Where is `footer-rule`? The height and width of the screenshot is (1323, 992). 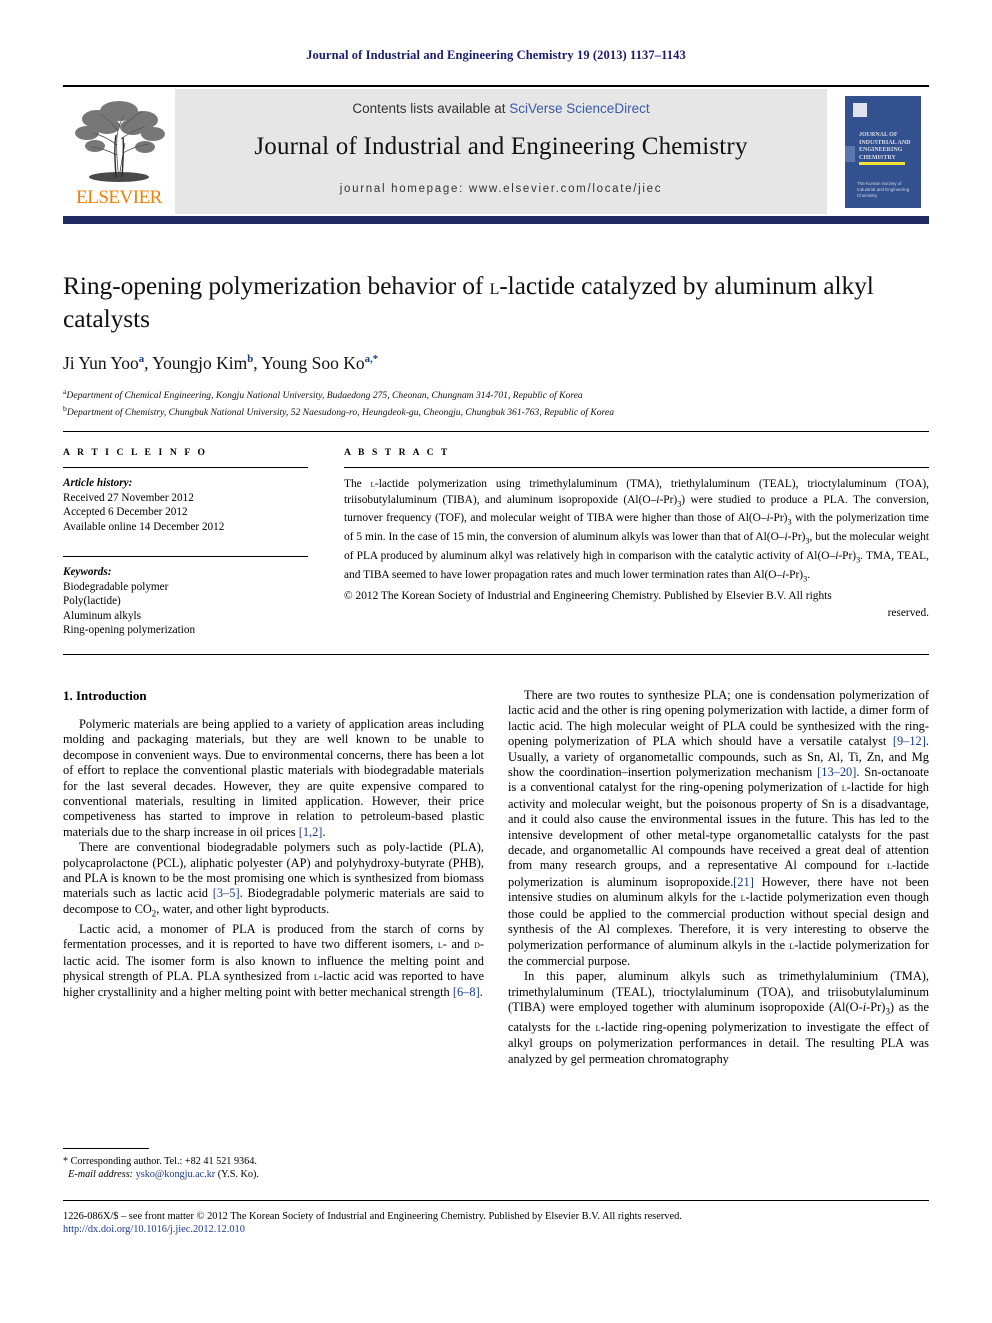
footer-rule is located at coordinates (496, 1200).